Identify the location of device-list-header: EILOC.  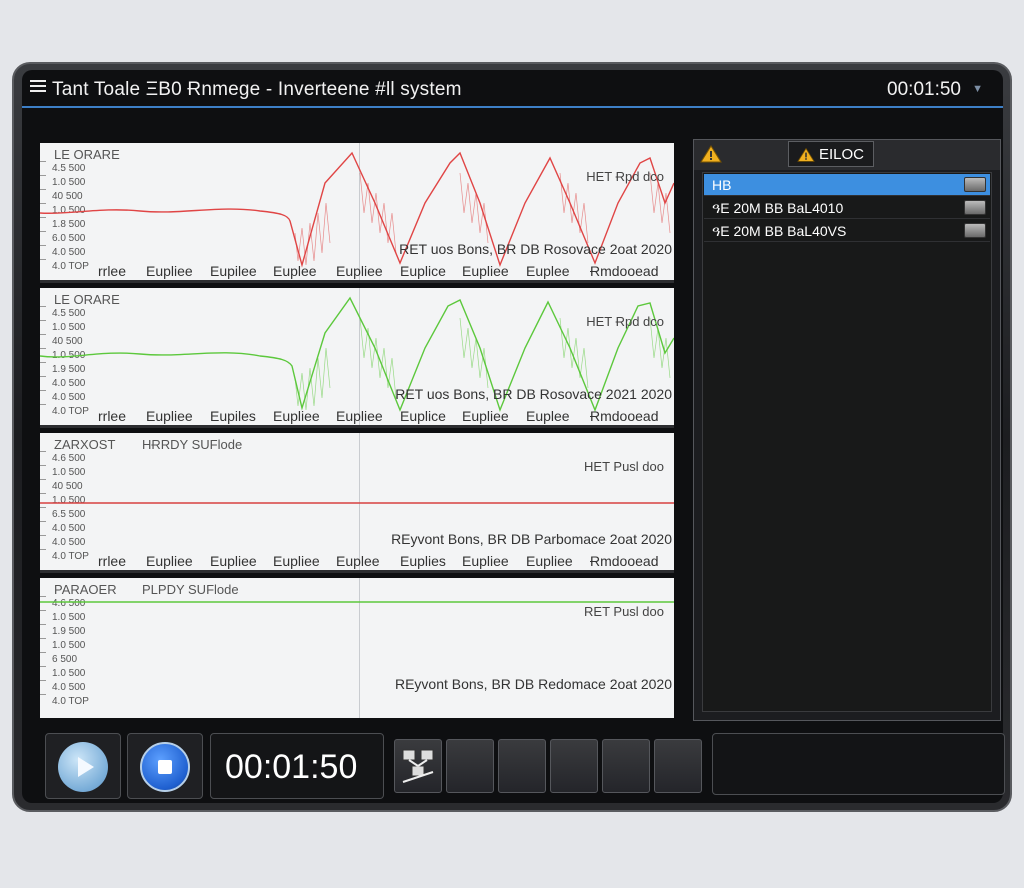
(847, 155).